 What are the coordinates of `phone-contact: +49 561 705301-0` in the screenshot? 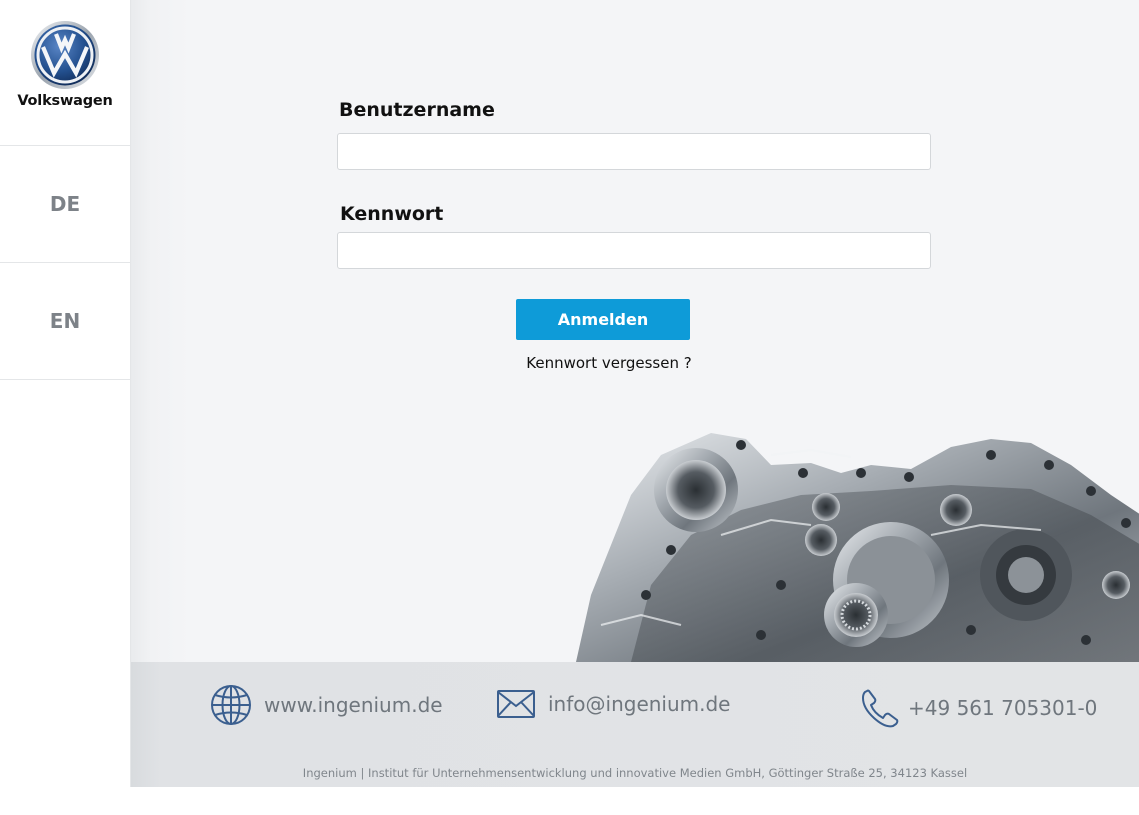 It's located at (978, 708).